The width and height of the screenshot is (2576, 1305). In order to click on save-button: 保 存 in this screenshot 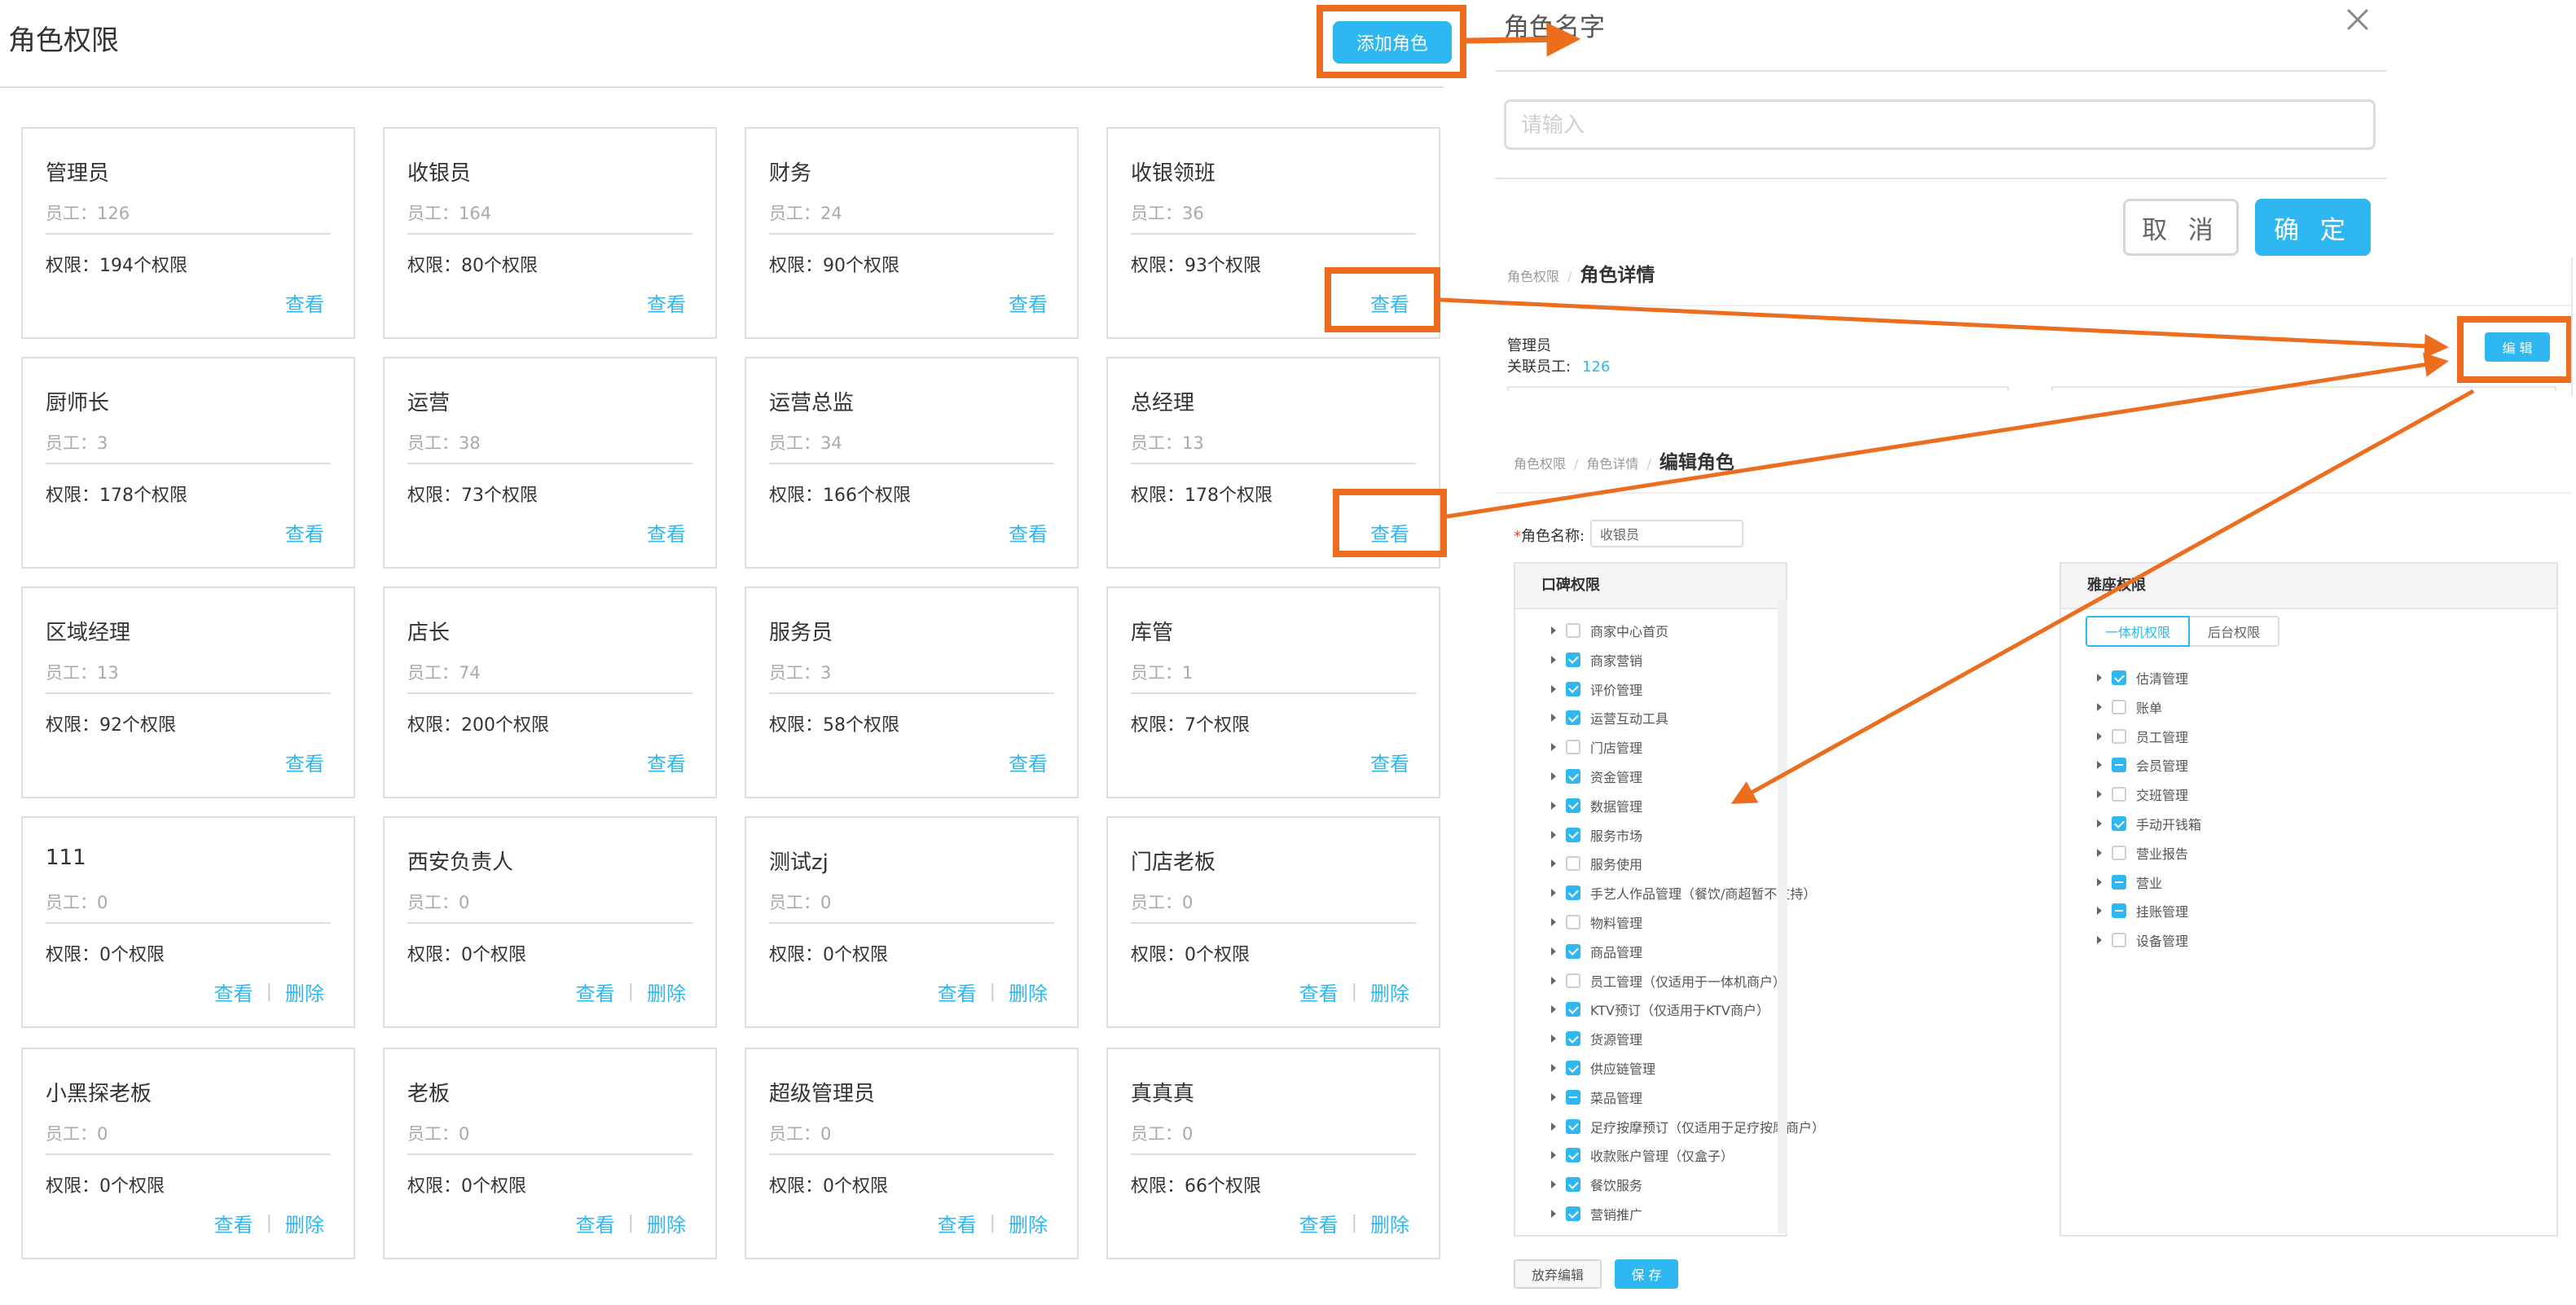, I will do `click(1646, 1274)`.